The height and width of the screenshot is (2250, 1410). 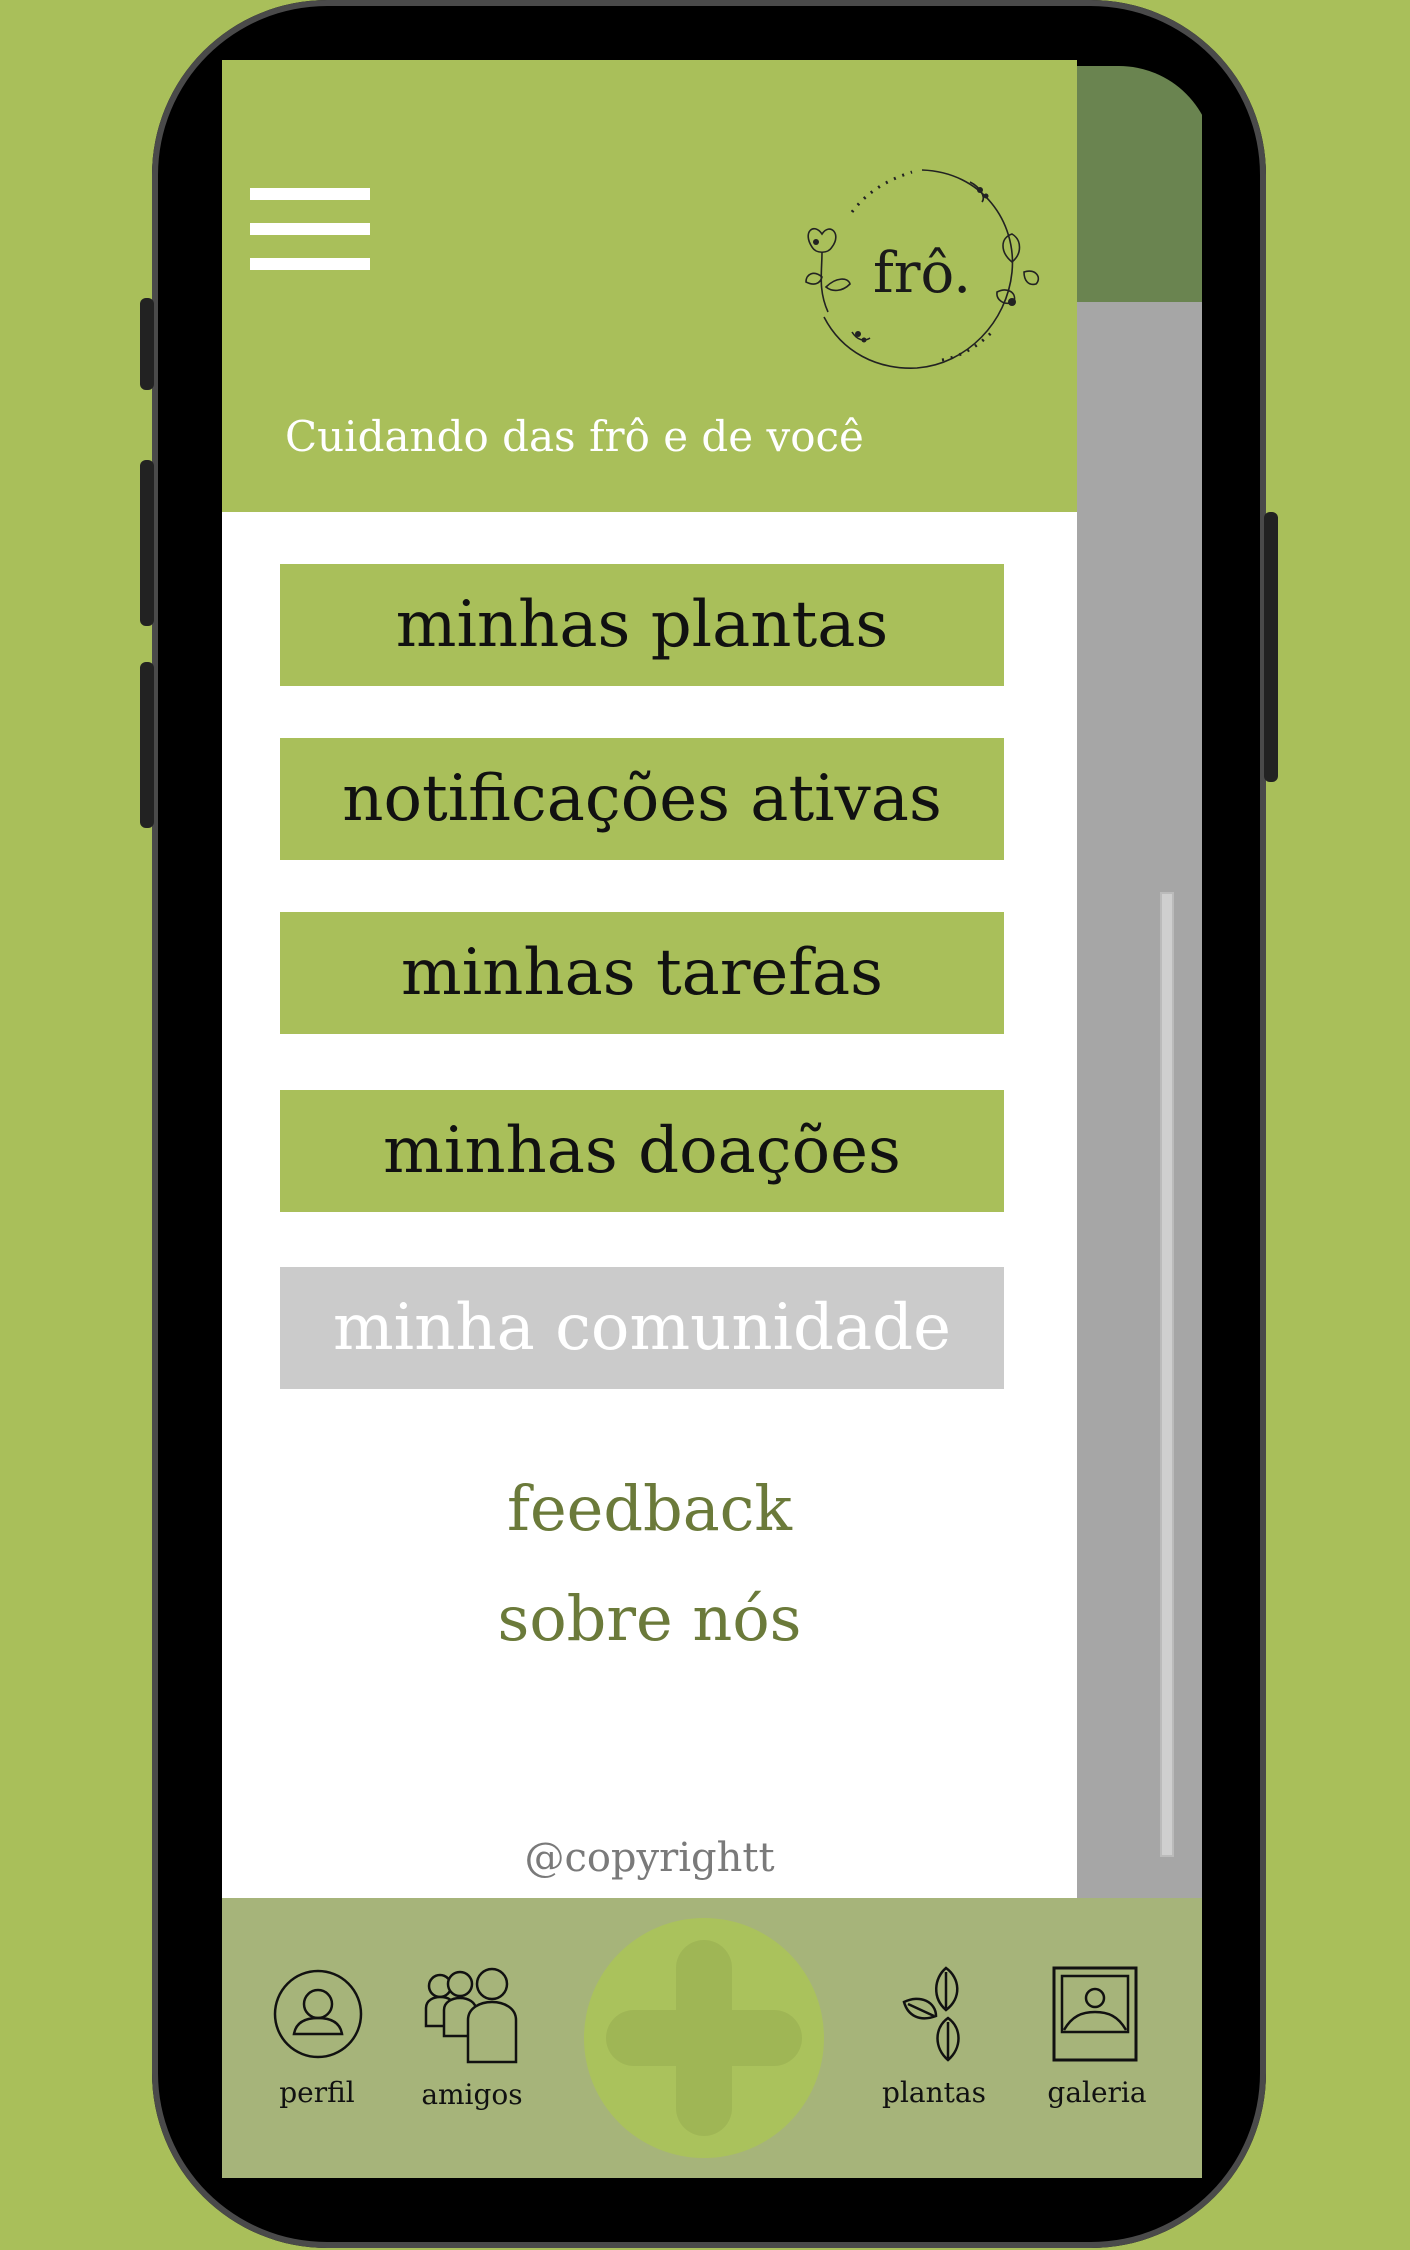 I want to click on menu-item-label: minhas doações, so click(x=642, y=1151).